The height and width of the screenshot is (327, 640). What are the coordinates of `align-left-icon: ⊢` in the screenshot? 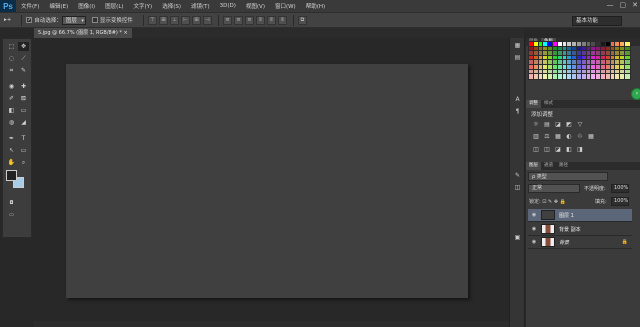 It's located at (185, 20).